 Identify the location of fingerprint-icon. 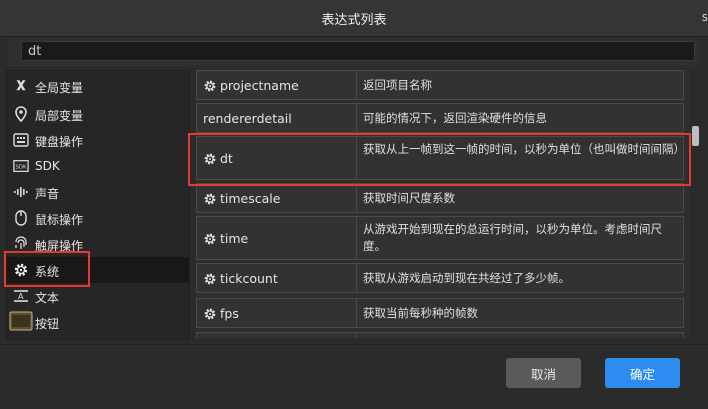
(21, 244).